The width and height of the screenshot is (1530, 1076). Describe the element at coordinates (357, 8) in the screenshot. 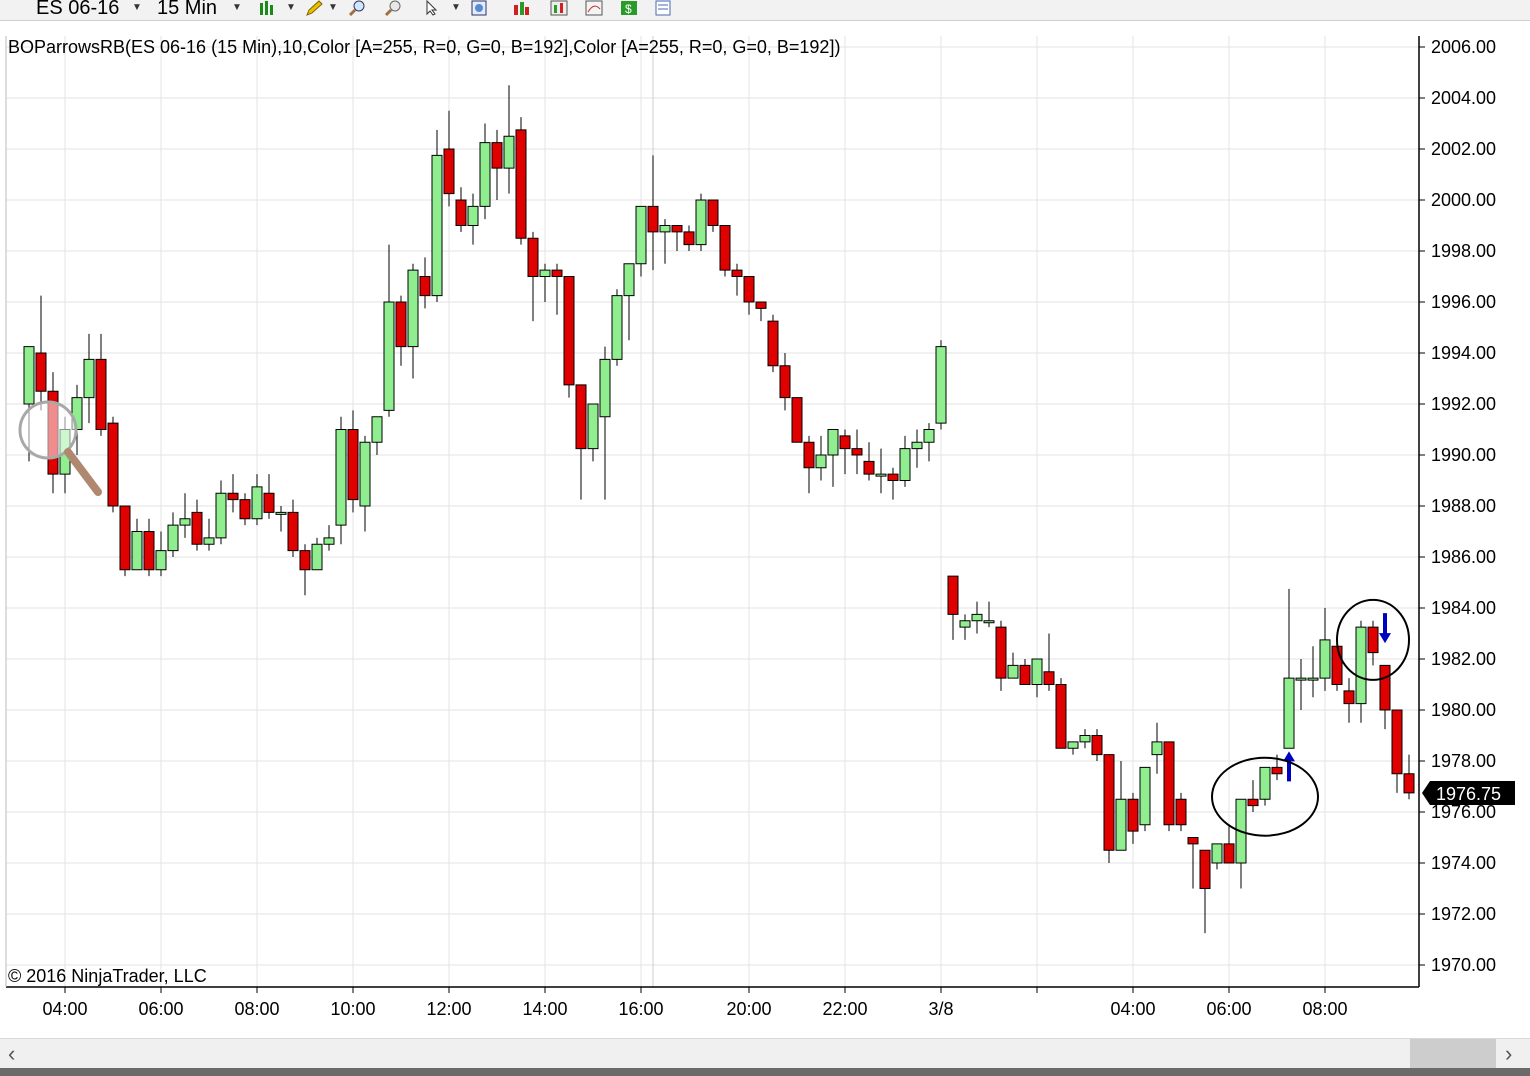

I see `zoom-in-icon` at that location.